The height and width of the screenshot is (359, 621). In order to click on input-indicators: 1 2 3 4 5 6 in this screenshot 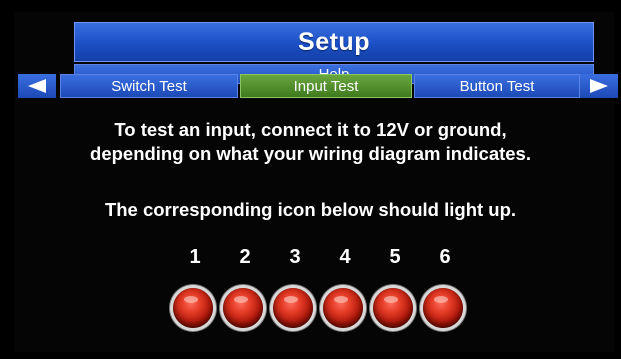, I will do `click(320, 291)`.